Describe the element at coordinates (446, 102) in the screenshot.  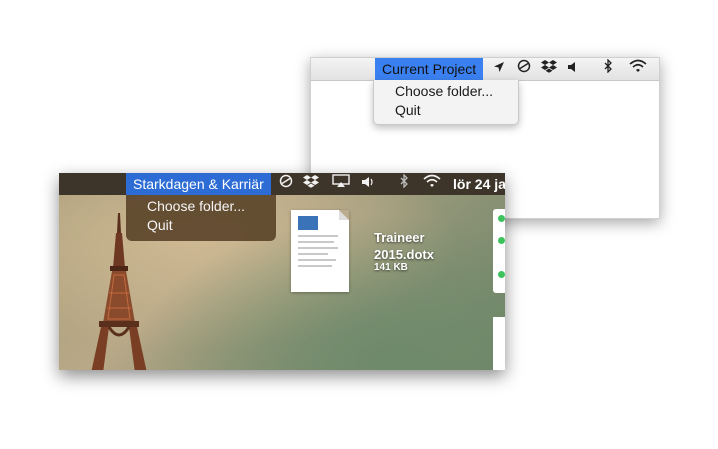
I see `project-dropdown-menu: Choose folder... Quit` at that location.